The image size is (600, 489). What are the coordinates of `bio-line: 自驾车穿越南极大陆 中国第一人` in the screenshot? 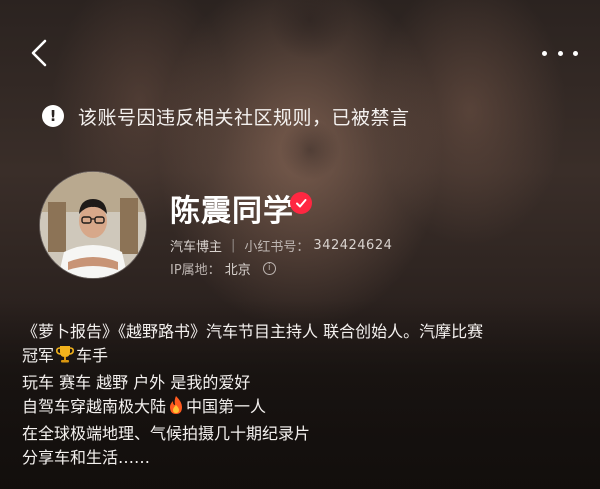 It's located at (302, 408).